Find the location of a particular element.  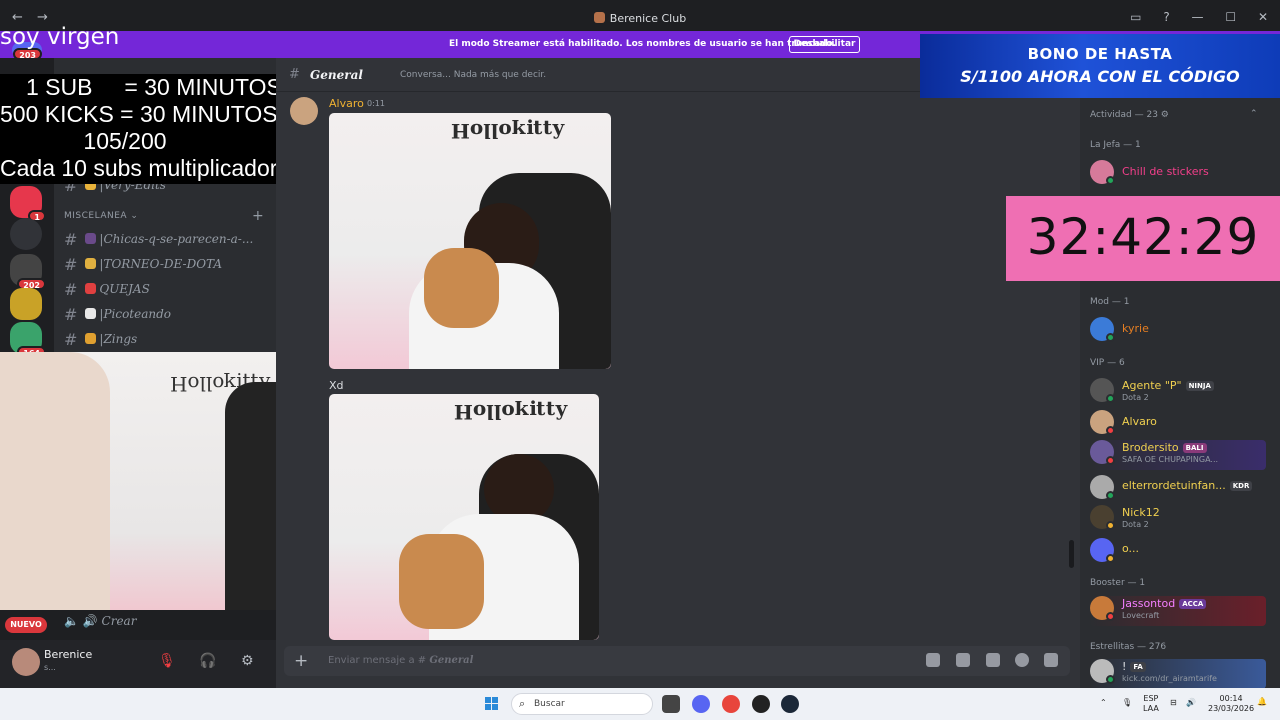

channel-item-picoteando: # |Picoteando is located at coordinates (117, 314).